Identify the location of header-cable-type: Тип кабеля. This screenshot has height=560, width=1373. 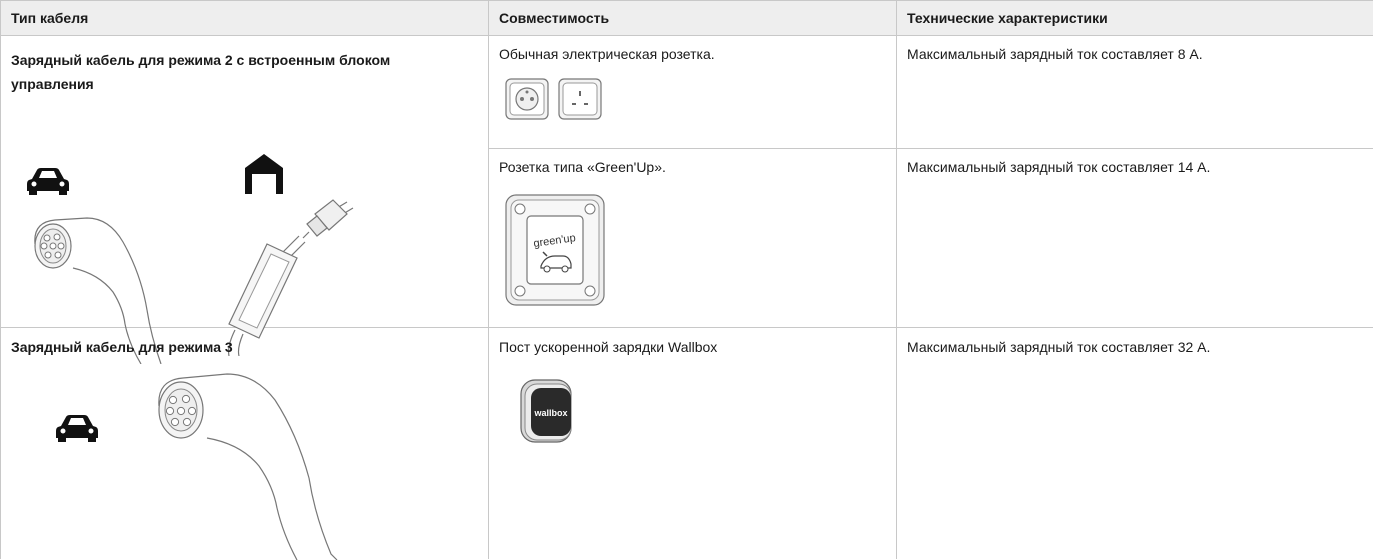
(245, 18).